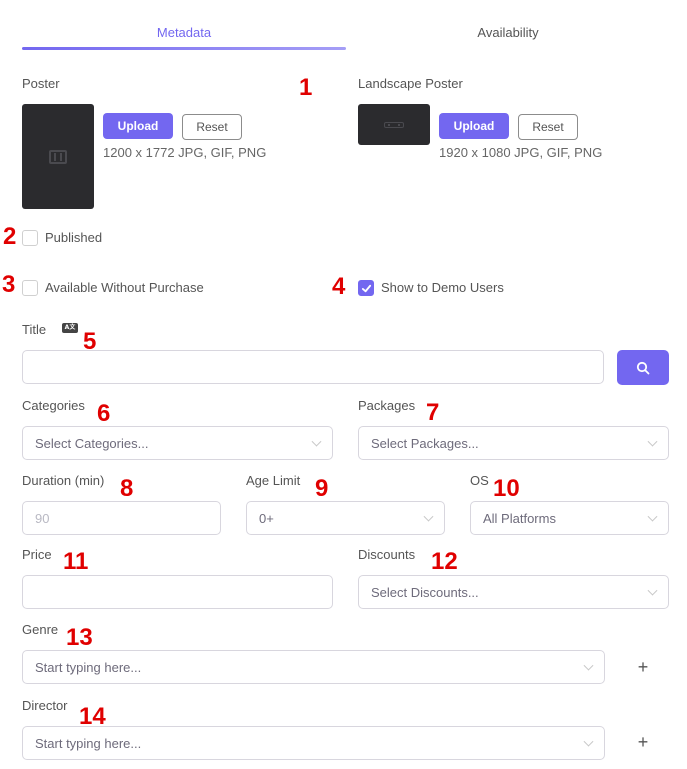 The width and height of the screenshot is (687, 769). I want to click on show-to-demo-users-checkbox, so click(366, 288).